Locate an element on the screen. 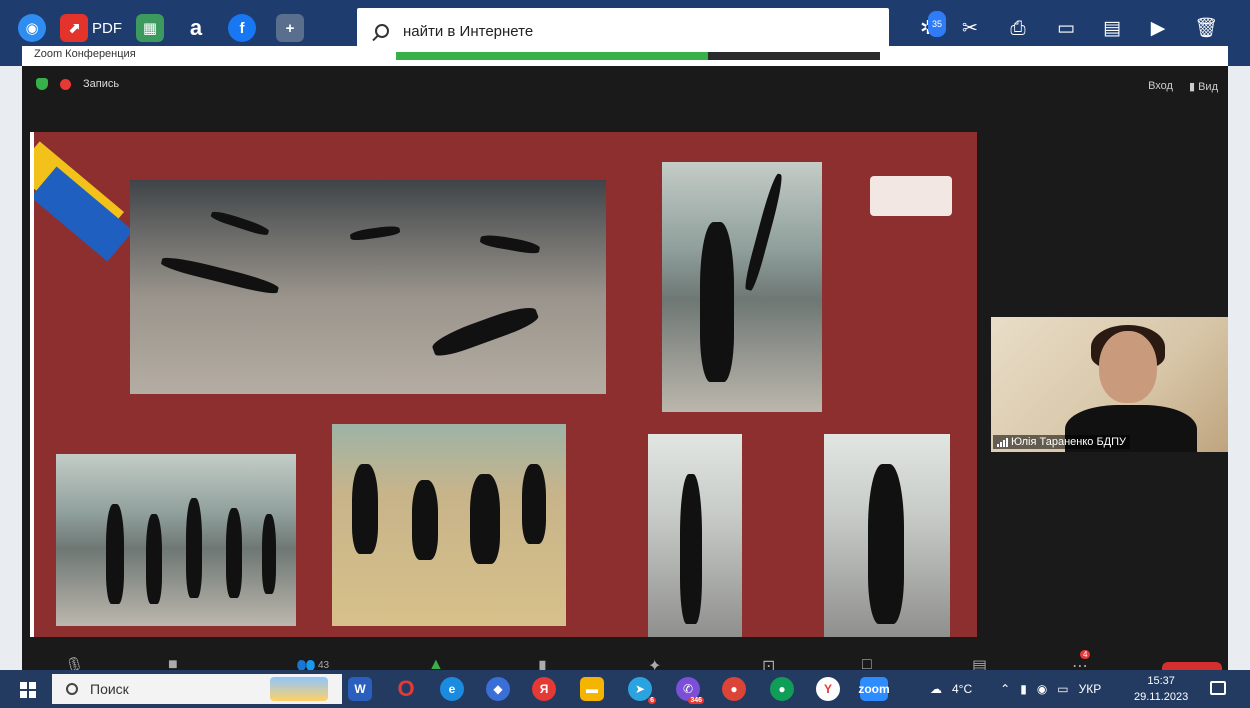  zoom-top-right-links: Вход ▮ Вид is located at coordinates (1183, 86).